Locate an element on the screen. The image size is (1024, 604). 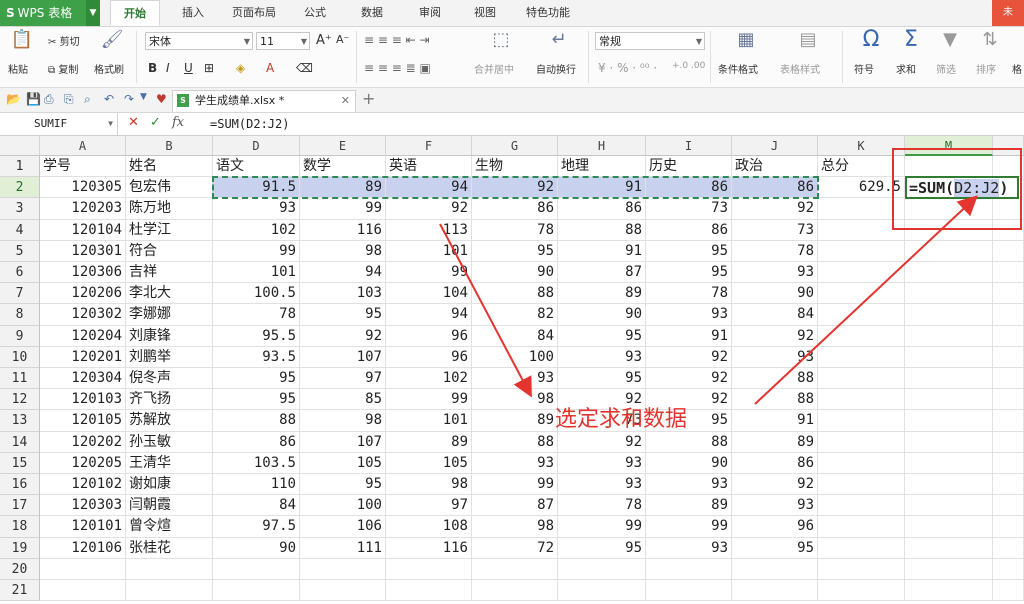
table-cell: 629.5 is located at coordinates (861, 188).